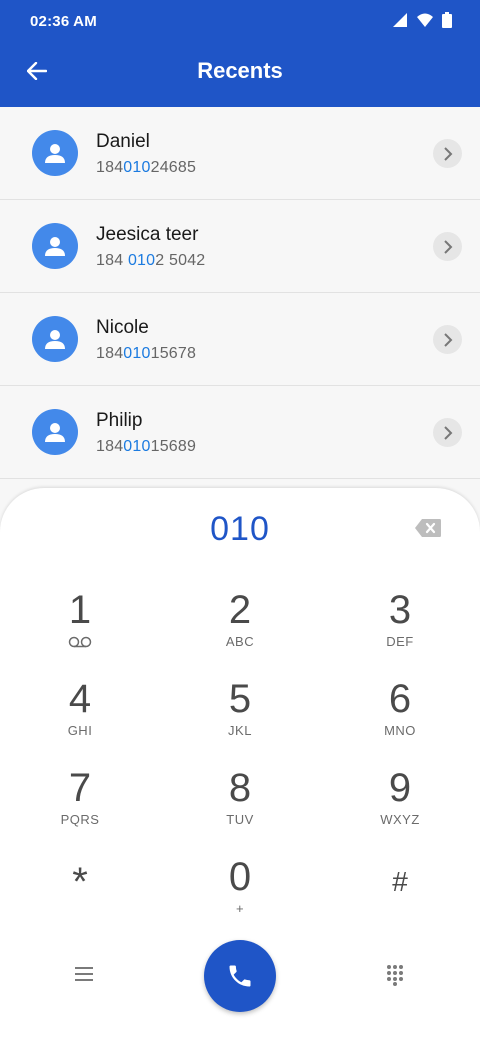  I want to click on contact-number: 18401024685, so click(146, 167).